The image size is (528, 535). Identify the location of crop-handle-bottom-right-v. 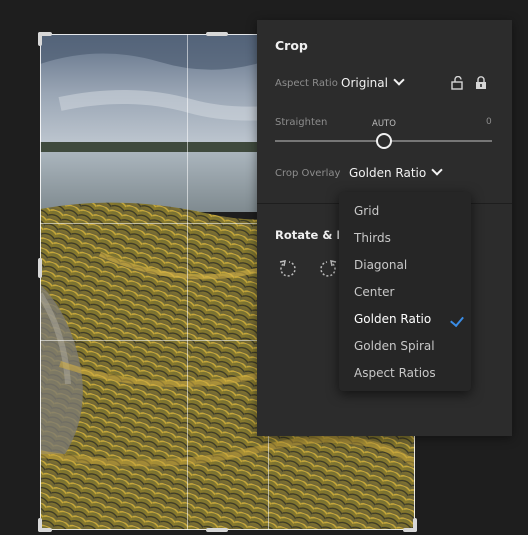
(415, 525).